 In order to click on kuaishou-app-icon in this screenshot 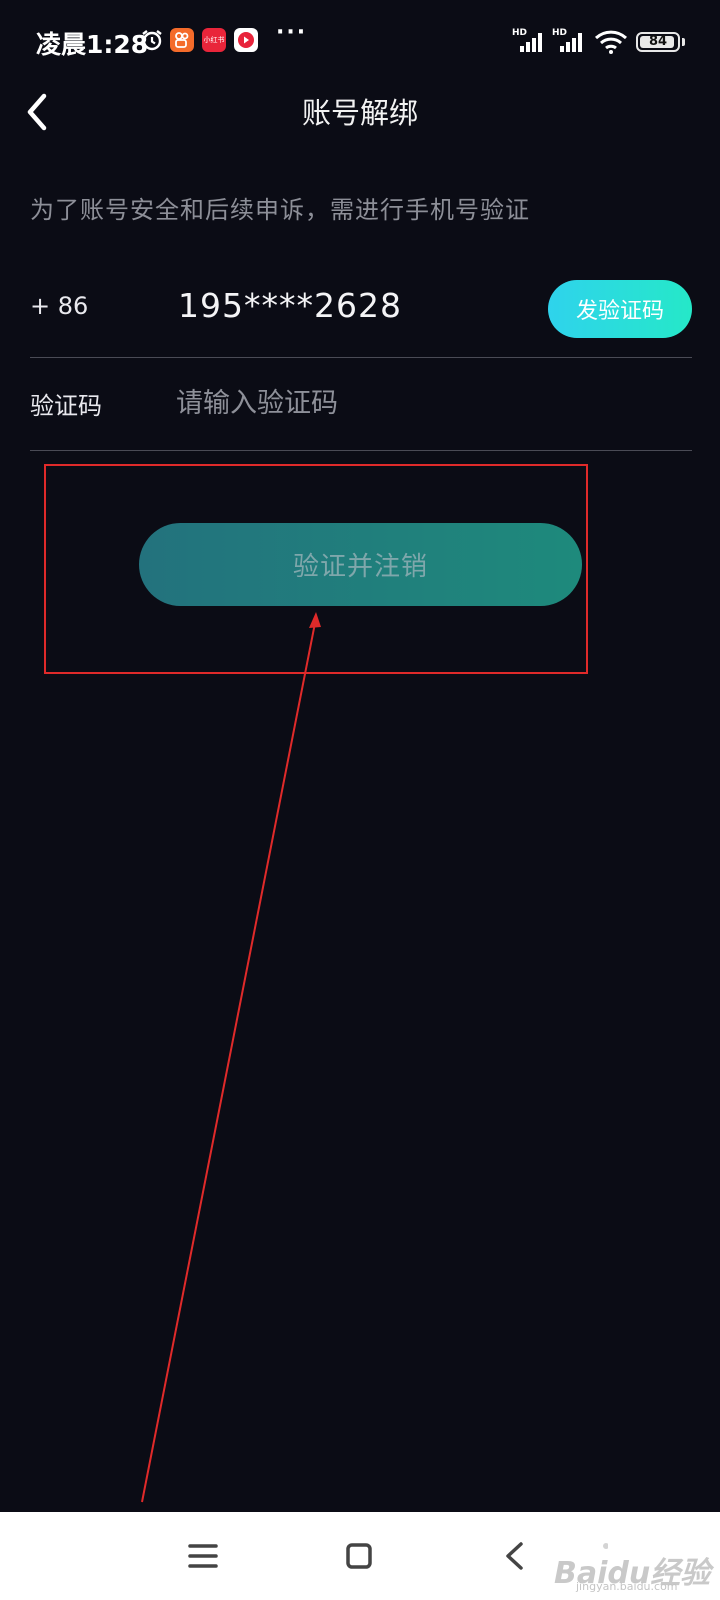, I will do `click(182, 40)`.